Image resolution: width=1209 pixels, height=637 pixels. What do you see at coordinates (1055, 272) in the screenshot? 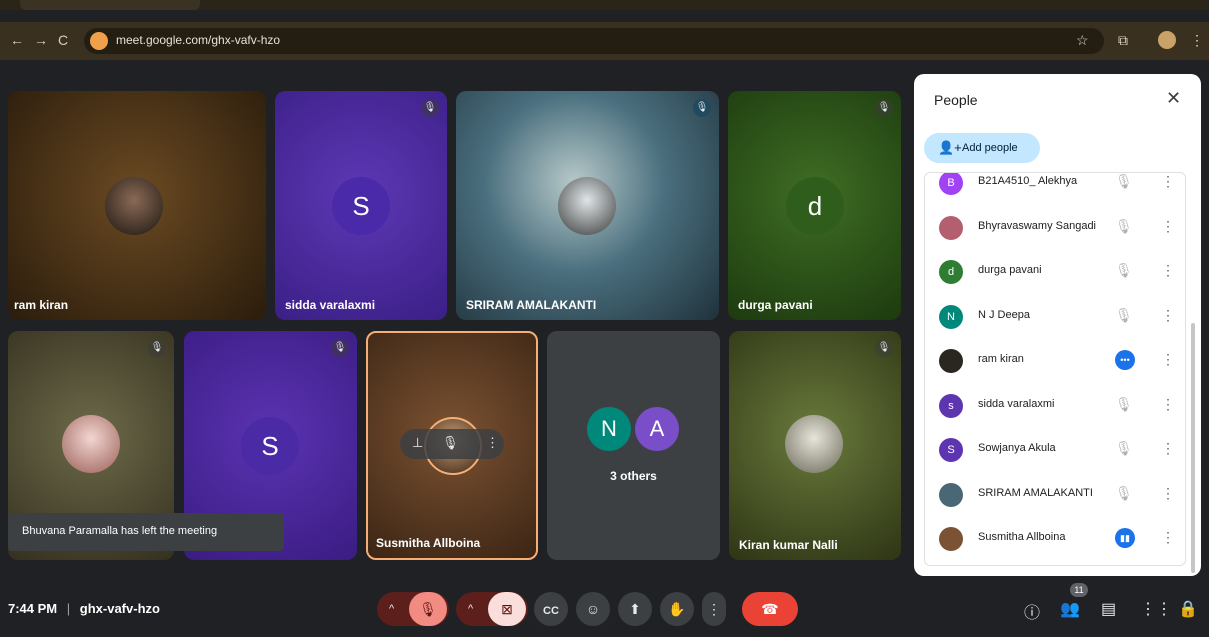
I see `participant-row: d durga pavani 🎙 ⋮` at bounding box center [1055, 272].